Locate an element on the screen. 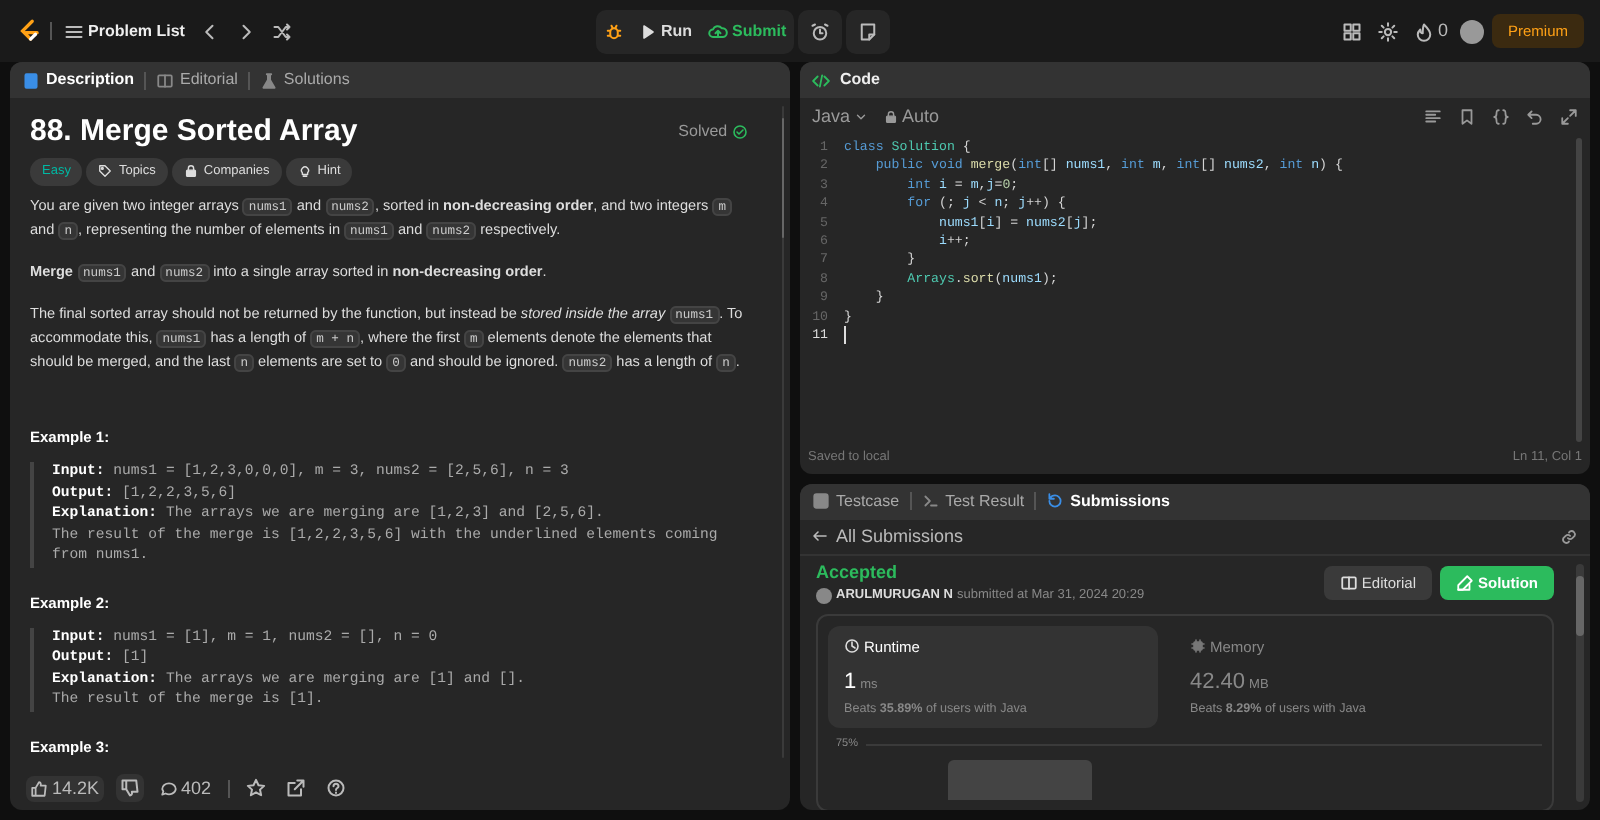 The image size is (1600, 820). like-button: 14.2K is located at coordinates (65, 788).